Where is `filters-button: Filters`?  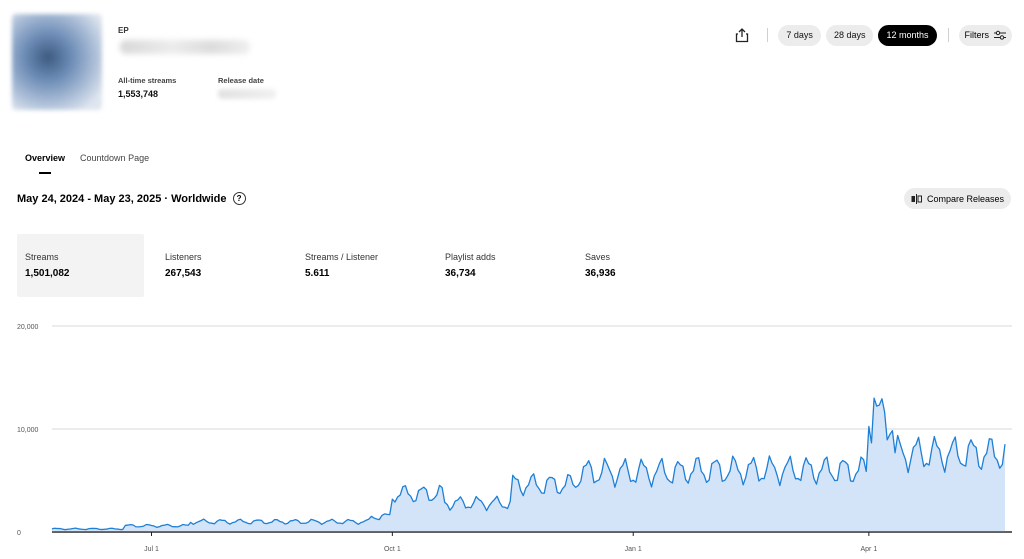
filters-button: Filters is located at coordinates (985, 35).